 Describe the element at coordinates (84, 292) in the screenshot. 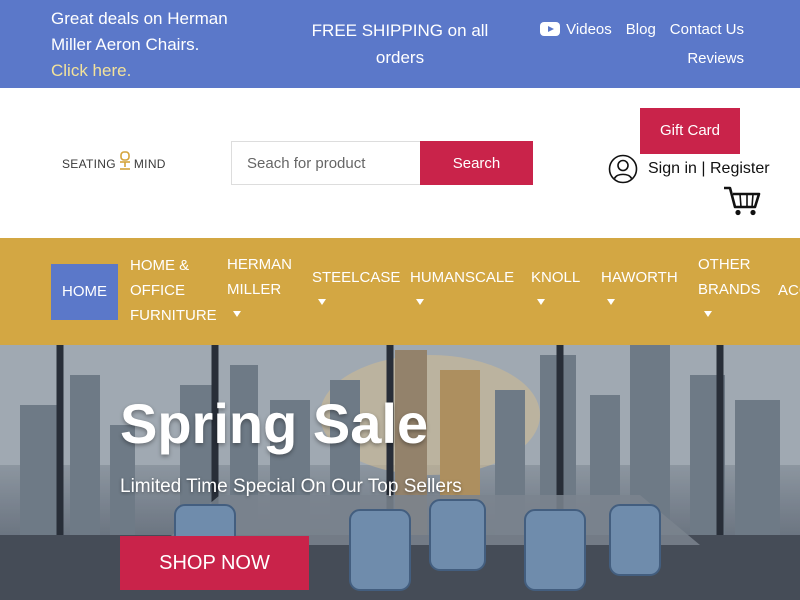

I see `nav-item-home: HOME` at that location.